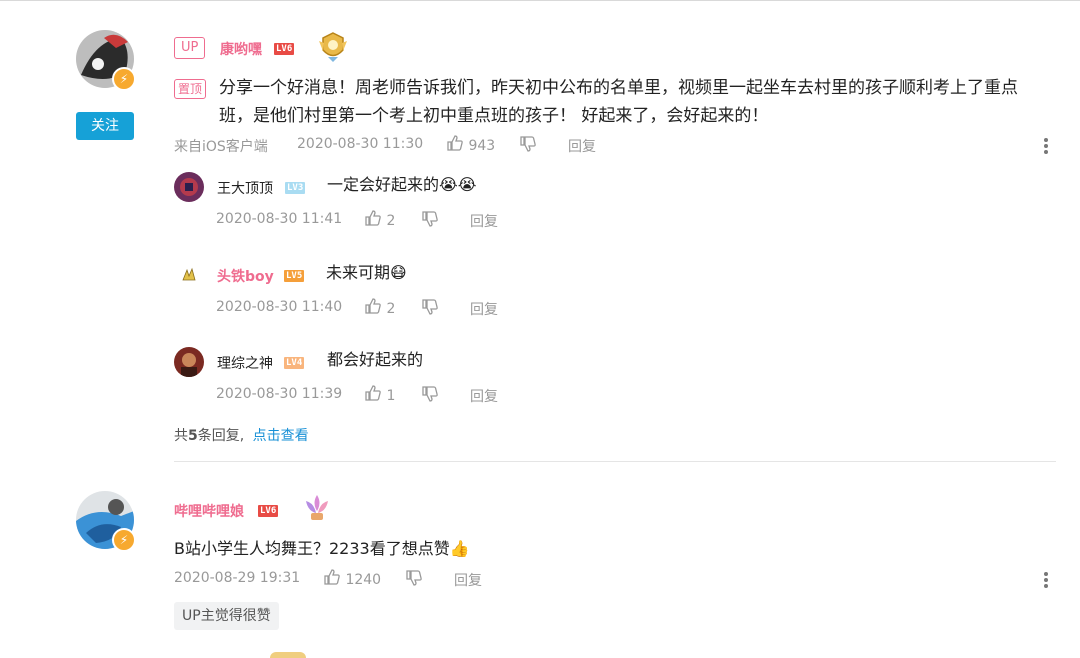 Image resolution: width=1080 pixels, height=658 pixels. I want to click on like-count: 1, so click(391, 396).